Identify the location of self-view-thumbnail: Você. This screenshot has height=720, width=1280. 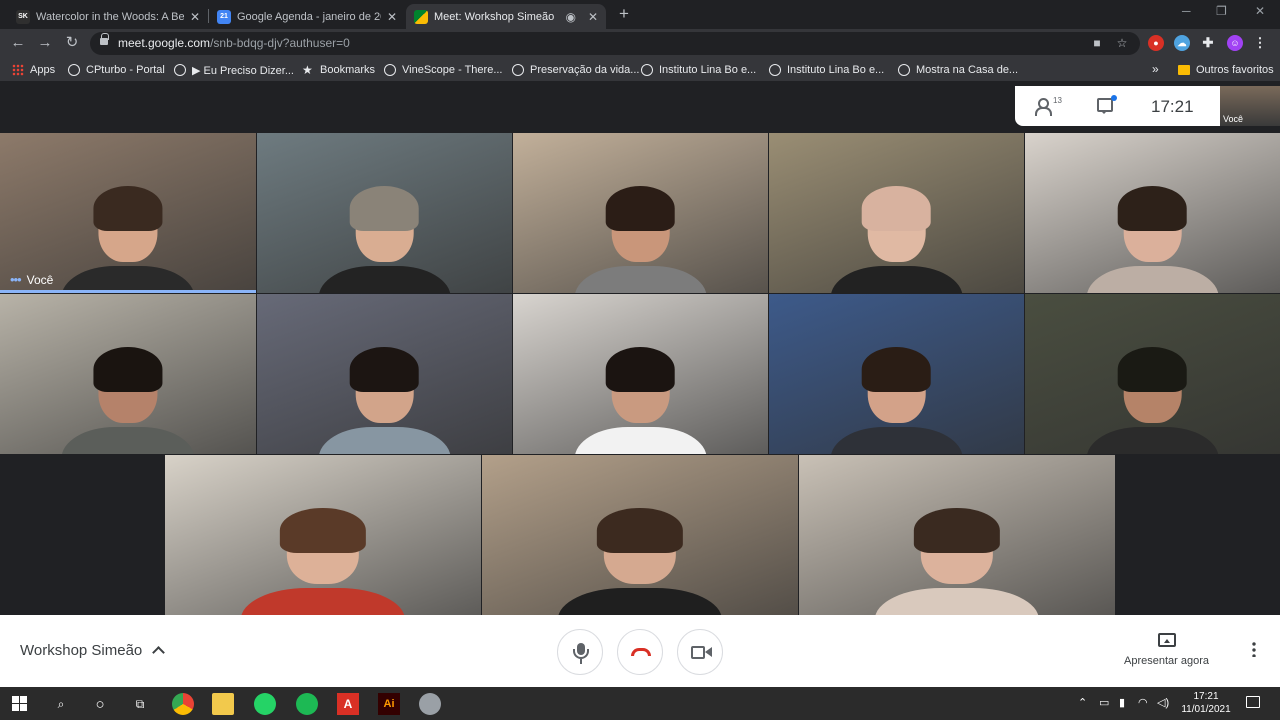
(1250, 106).